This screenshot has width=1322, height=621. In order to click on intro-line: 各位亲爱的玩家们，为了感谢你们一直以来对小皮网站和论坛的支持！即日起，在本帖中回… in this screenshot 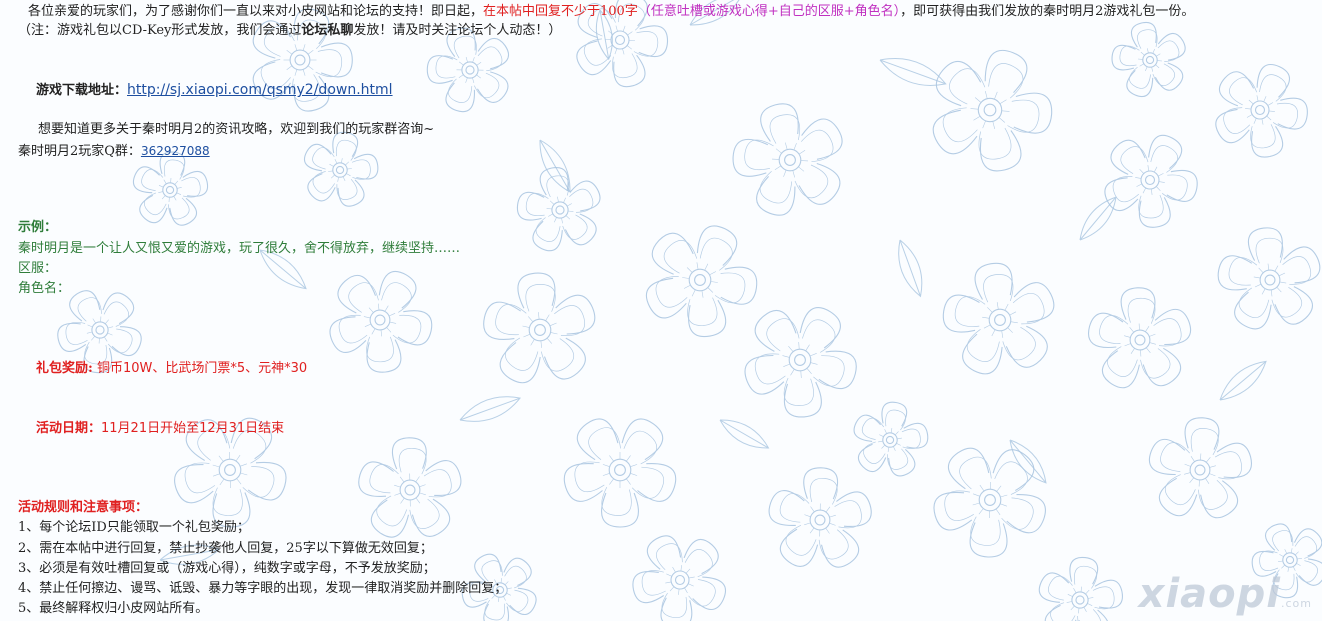, I will do `click(611, 12)`.